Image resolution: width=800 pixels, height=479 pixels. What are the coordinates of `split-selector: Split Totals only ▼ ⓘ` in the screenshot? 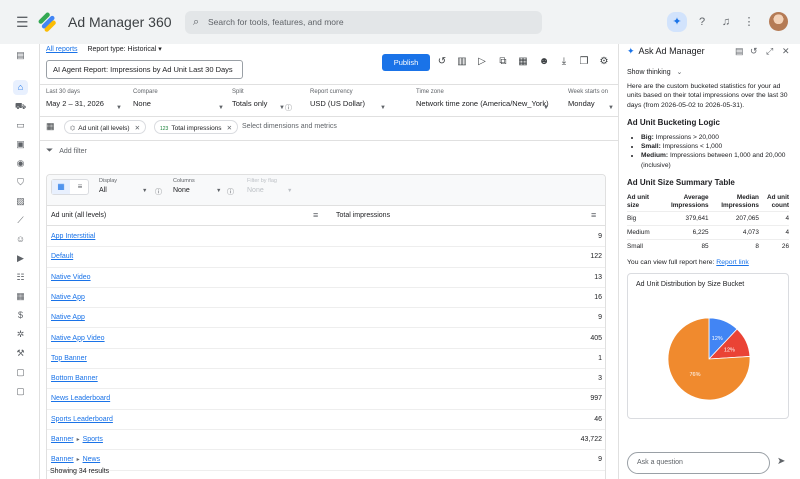 It's located at (272, 100).